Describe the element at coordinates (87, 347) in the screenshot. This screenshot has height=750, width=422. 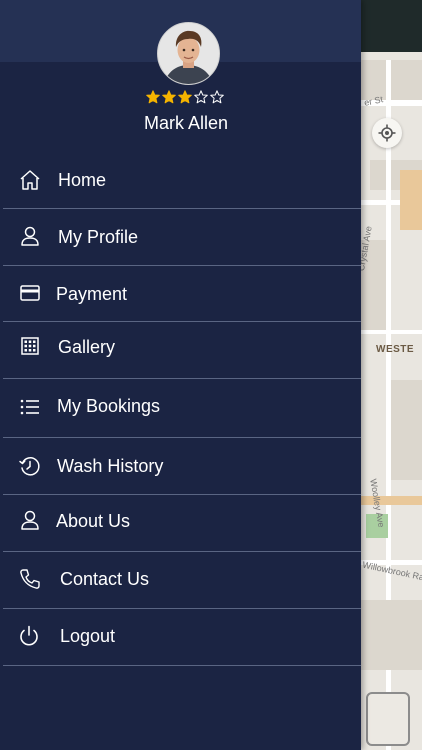
I see `menu-item-label: Gallery` at that location.